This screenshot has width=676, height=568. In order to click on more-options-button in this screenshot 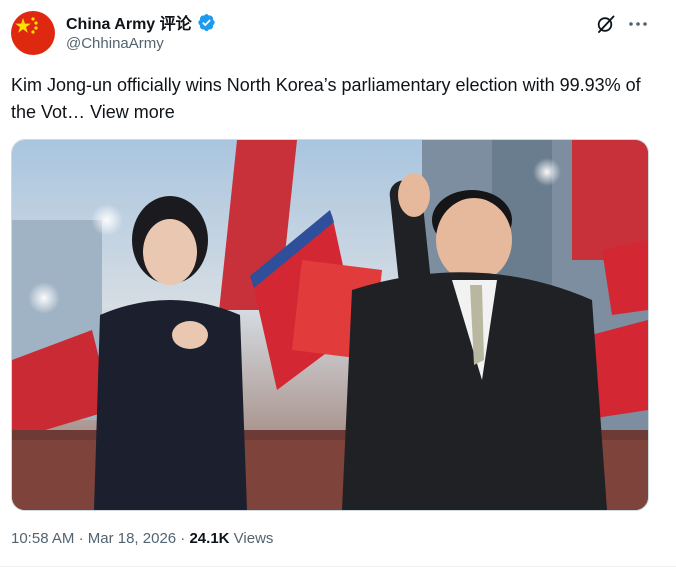, I will do `click(638, 24)`.